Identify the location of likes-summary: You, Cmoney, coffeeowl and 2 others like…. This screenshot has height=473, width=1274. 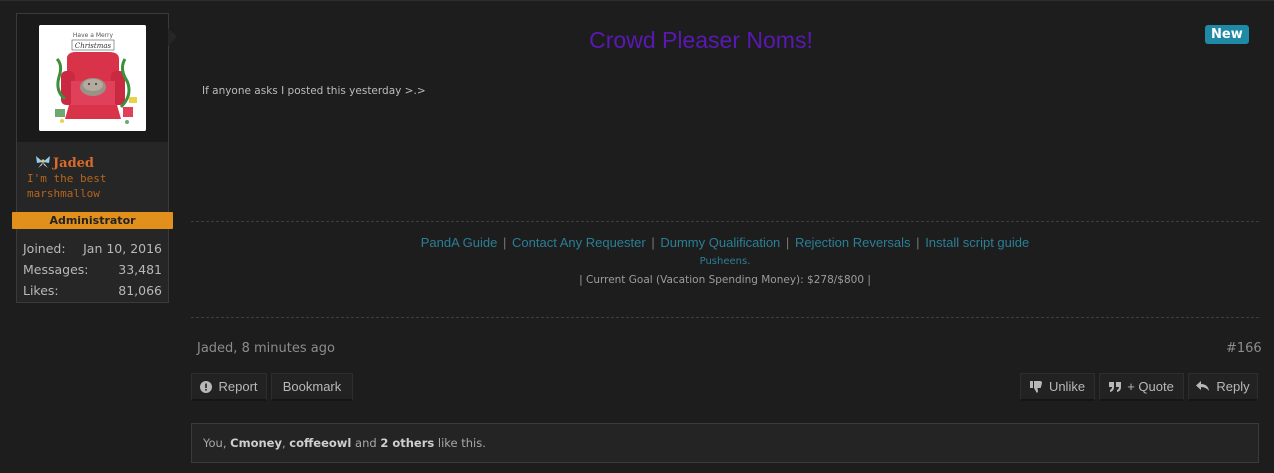
(725, 443).